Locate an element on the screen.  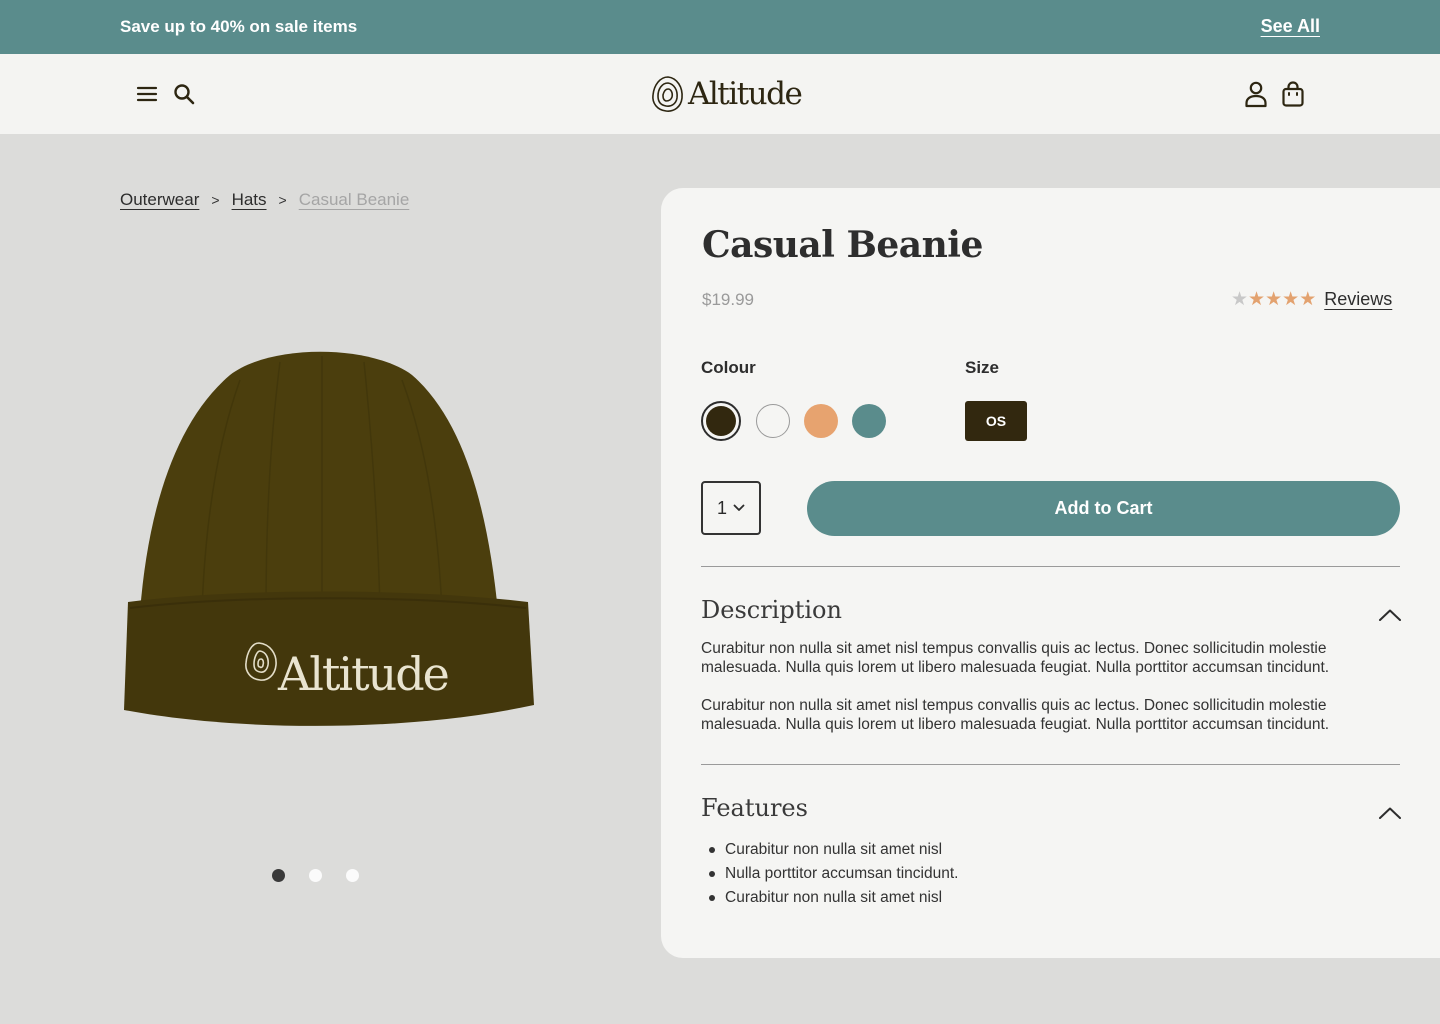
features-title: Features is located at coordinates (754, 808).